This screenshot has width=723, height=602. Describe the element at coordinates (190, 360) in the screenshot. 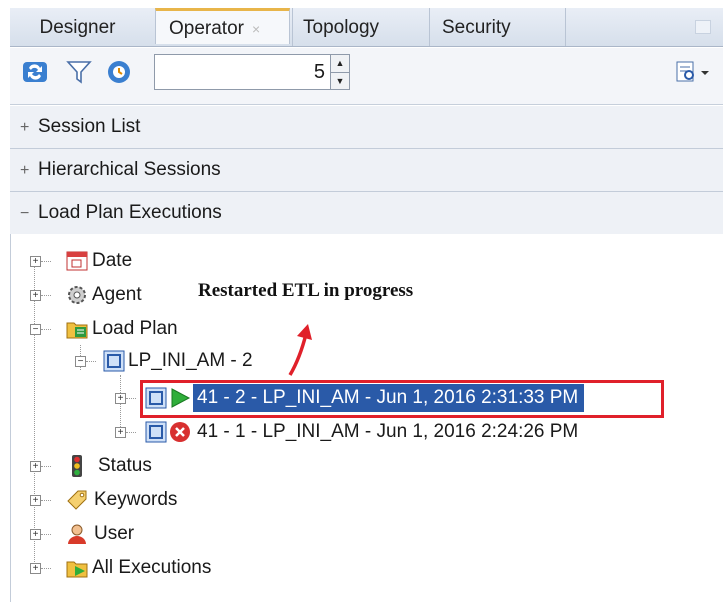

I see `tree-node-label: LP_INI_AM - 2` at that location.